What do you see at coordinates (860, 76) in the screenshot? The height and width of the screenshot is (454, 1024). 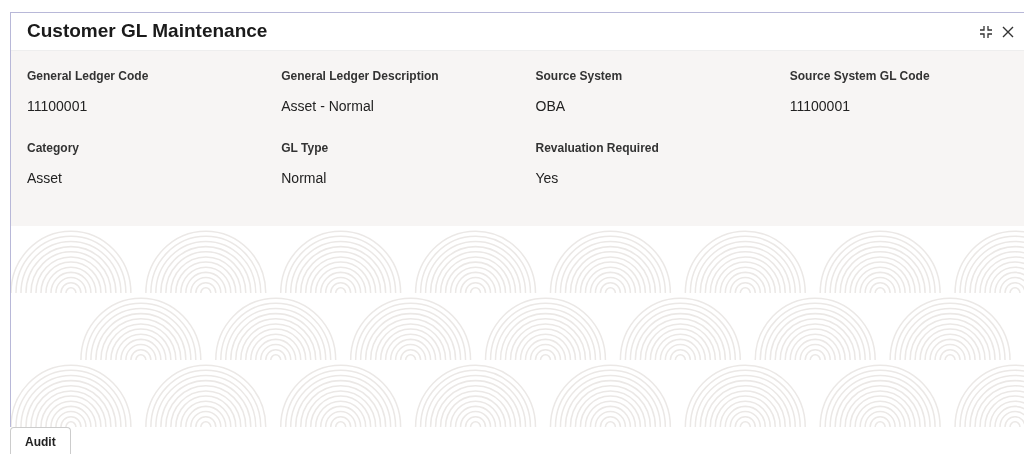 I see `field-label: Source System GL Code` at bounding box center [860, 76].